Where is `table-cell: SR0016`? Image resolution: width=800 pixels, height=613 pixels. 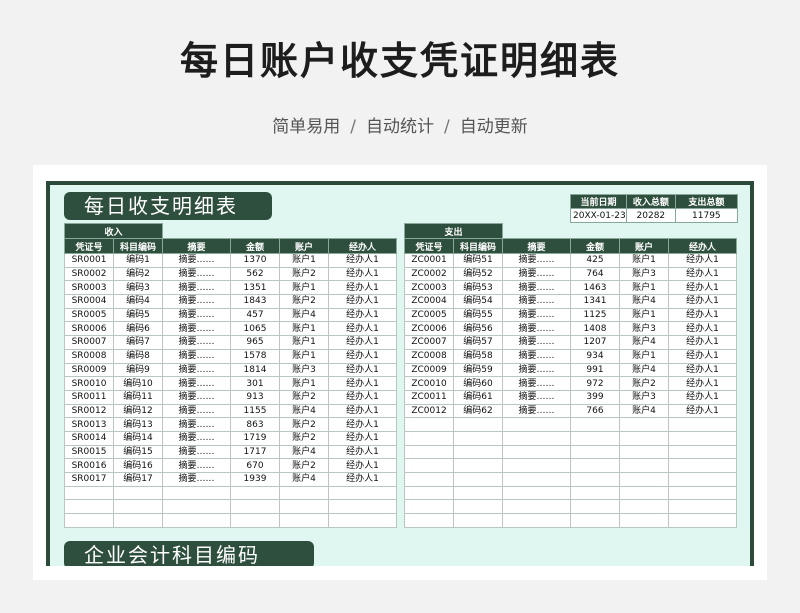 table-cell: SR0016 is located at coordinates (89, 465).